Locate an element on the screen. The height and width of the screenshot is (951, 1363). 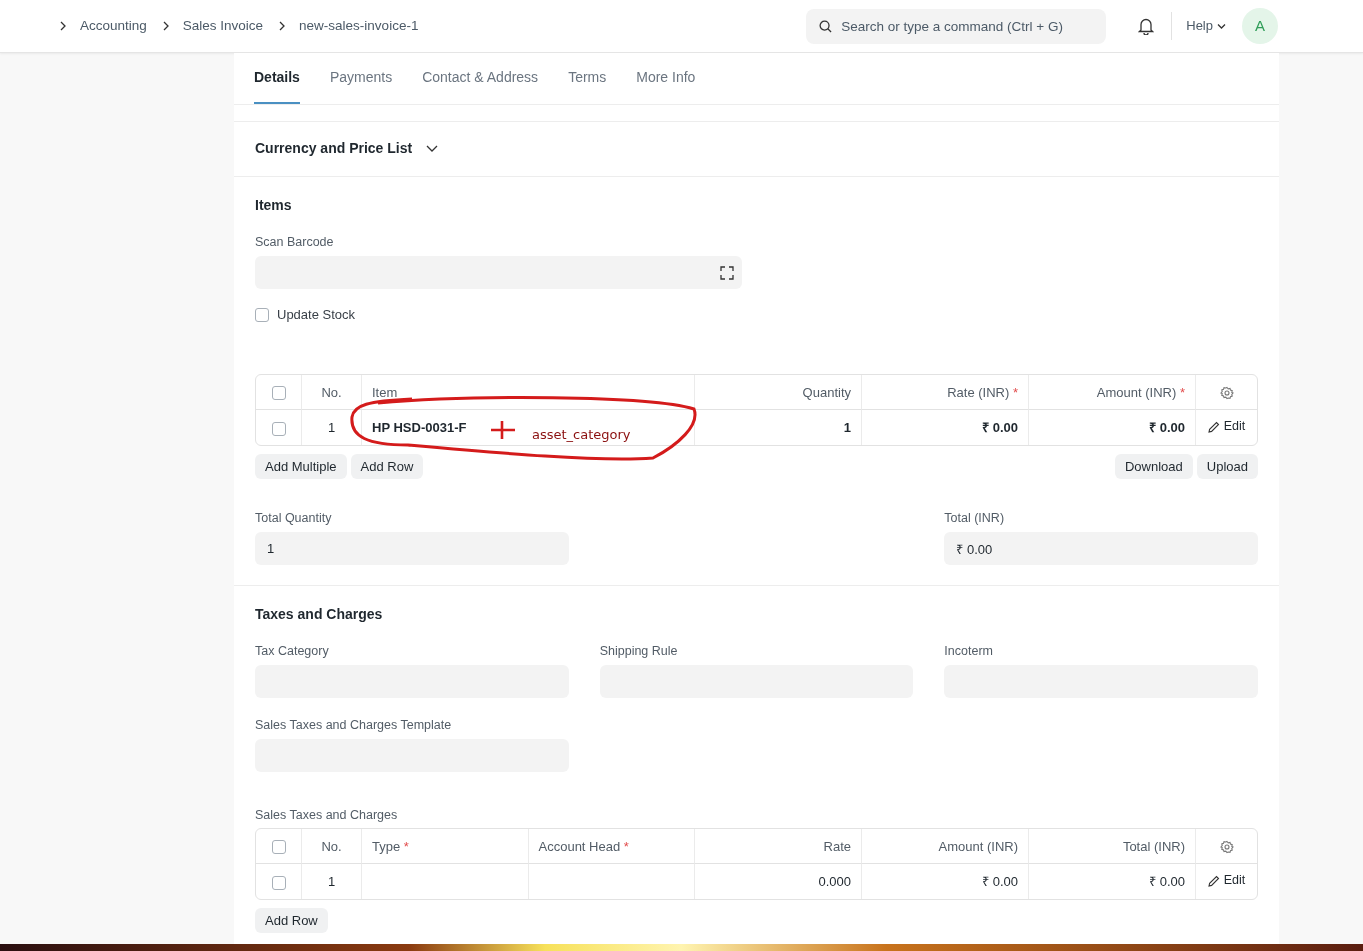
input-field: ₹ 0.00 is located at coordinates (1101, 548).